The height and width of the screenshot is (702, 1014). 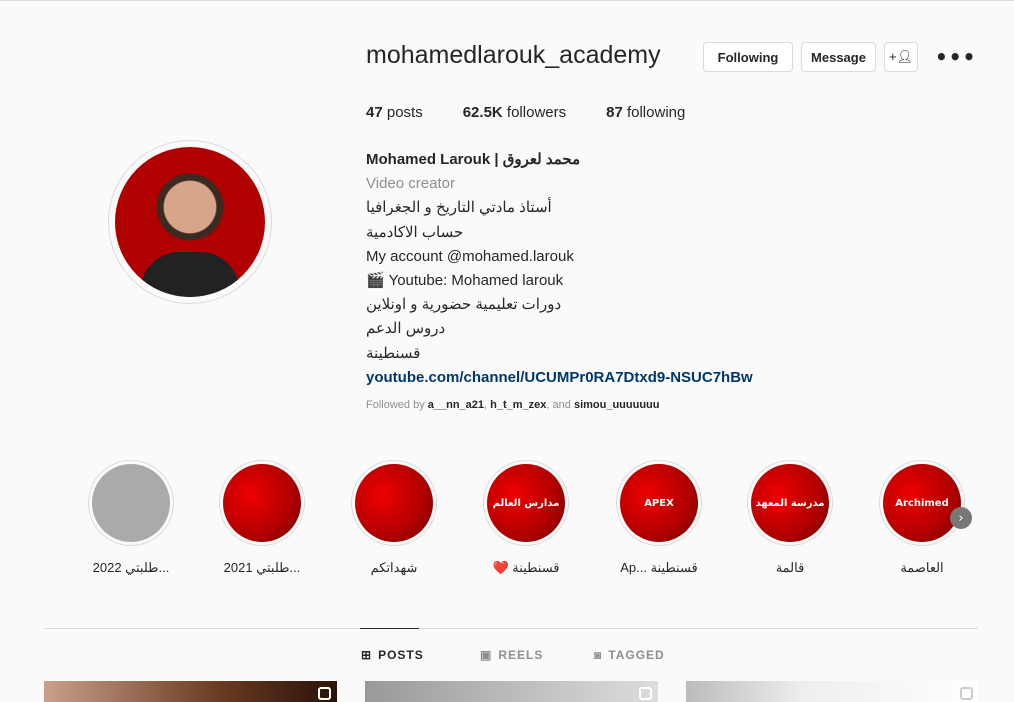 I want to click on grid-icon: ⊞, so click(x=367, y=655).